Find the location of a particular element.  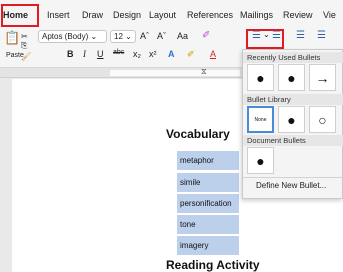

tab-insert: Insert is located at coordinates (58, 15).